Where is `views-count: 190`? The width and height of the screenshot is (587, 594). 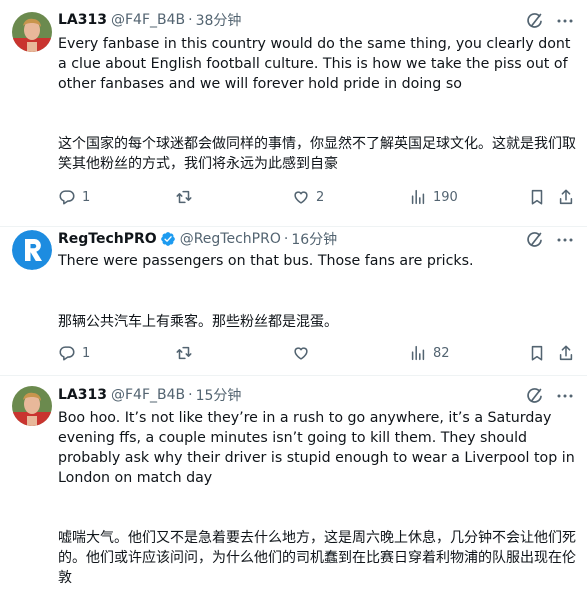 views-count: 190 is located at coordinates (445, 197).